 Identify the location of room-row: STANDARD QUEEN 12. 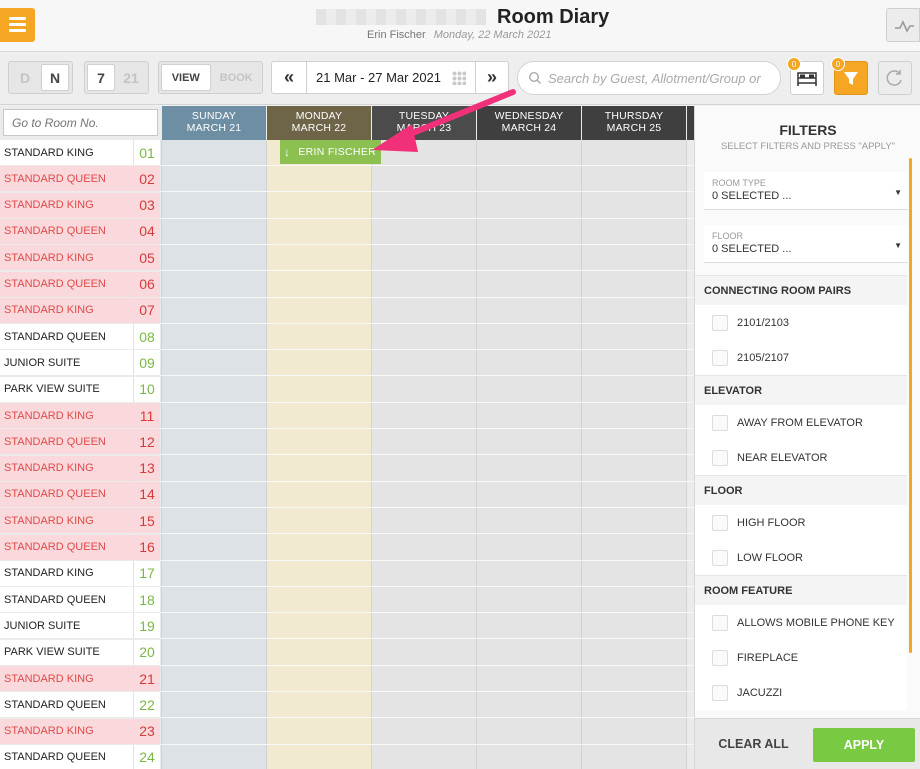
(80, 442).